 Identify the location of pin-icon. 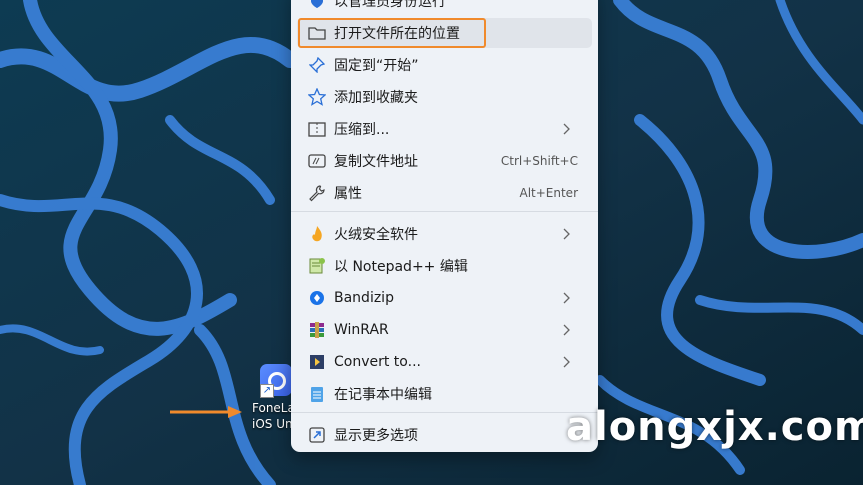
(317, 65).